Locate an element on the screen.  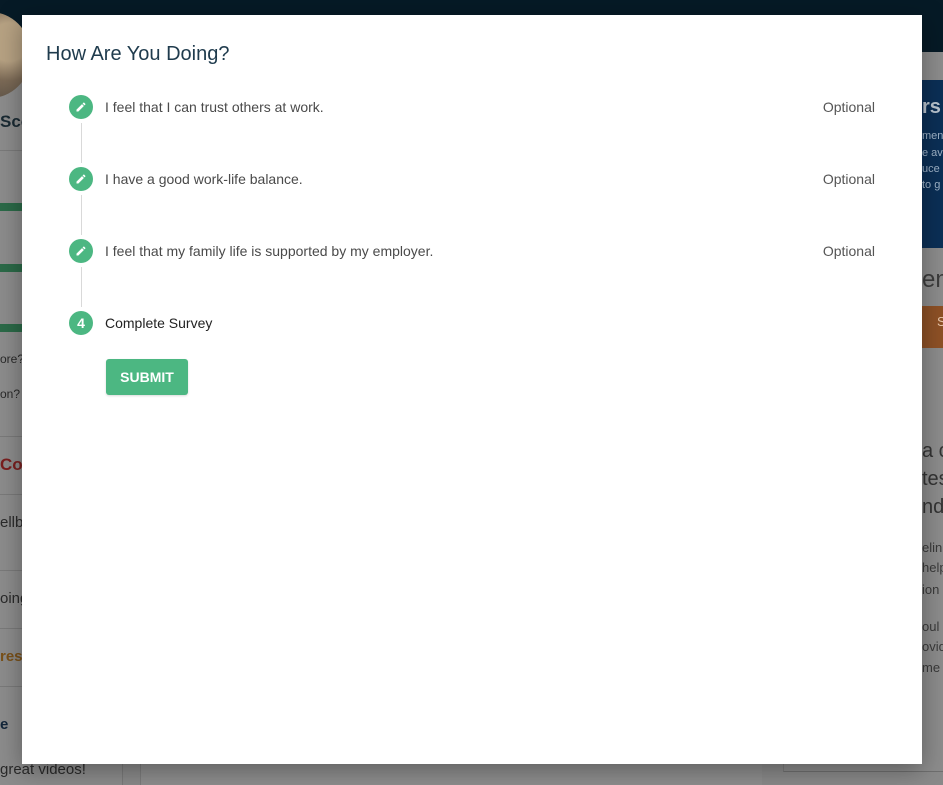
background-link-fragment: Co is located at coordinates (11, 464).